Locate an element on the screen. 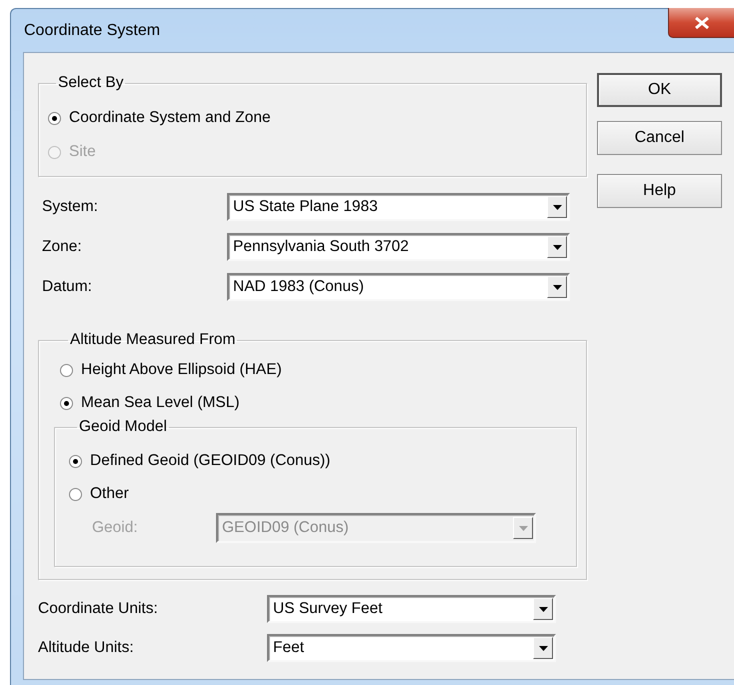 This screenshot has width=734, height=685. field-label: Altitude Units: is located at coordinates (86, 648).